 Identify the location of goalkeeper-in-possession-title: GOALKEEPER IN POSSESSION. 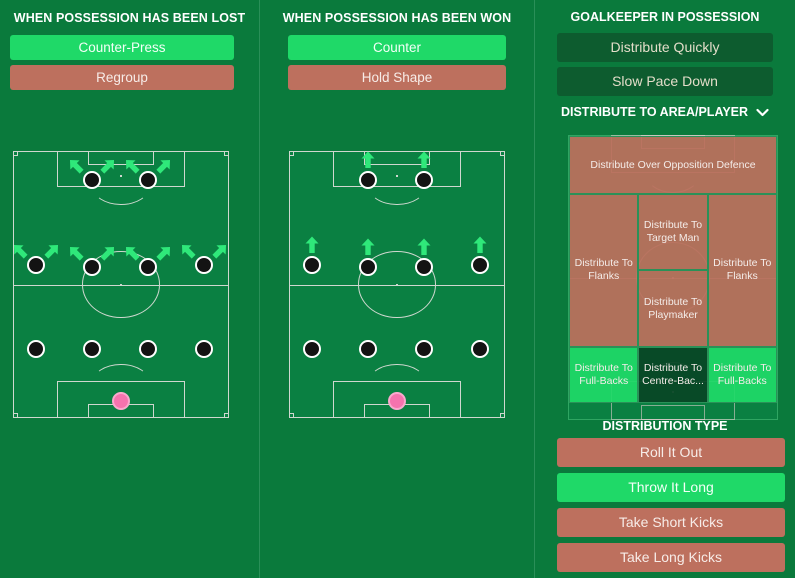
(665, 17).